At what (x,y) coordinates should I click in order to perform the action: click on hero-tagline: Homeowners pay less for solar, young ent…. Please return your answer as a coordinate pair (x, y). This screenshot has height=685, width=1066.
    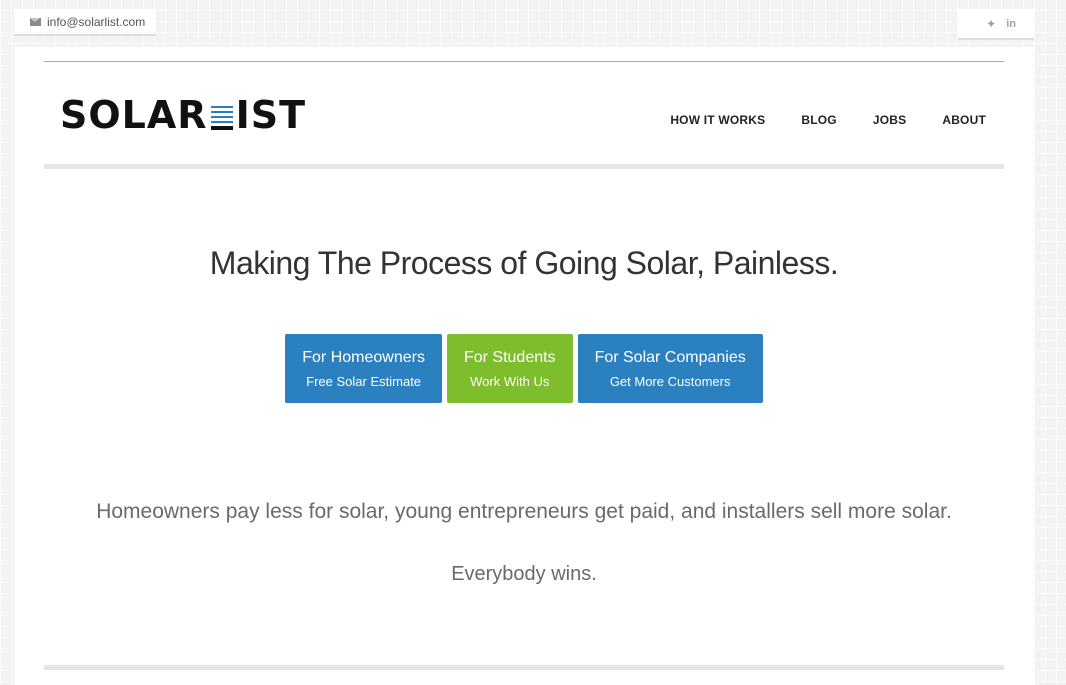
    Looking at the image, I should click on (524, 511).